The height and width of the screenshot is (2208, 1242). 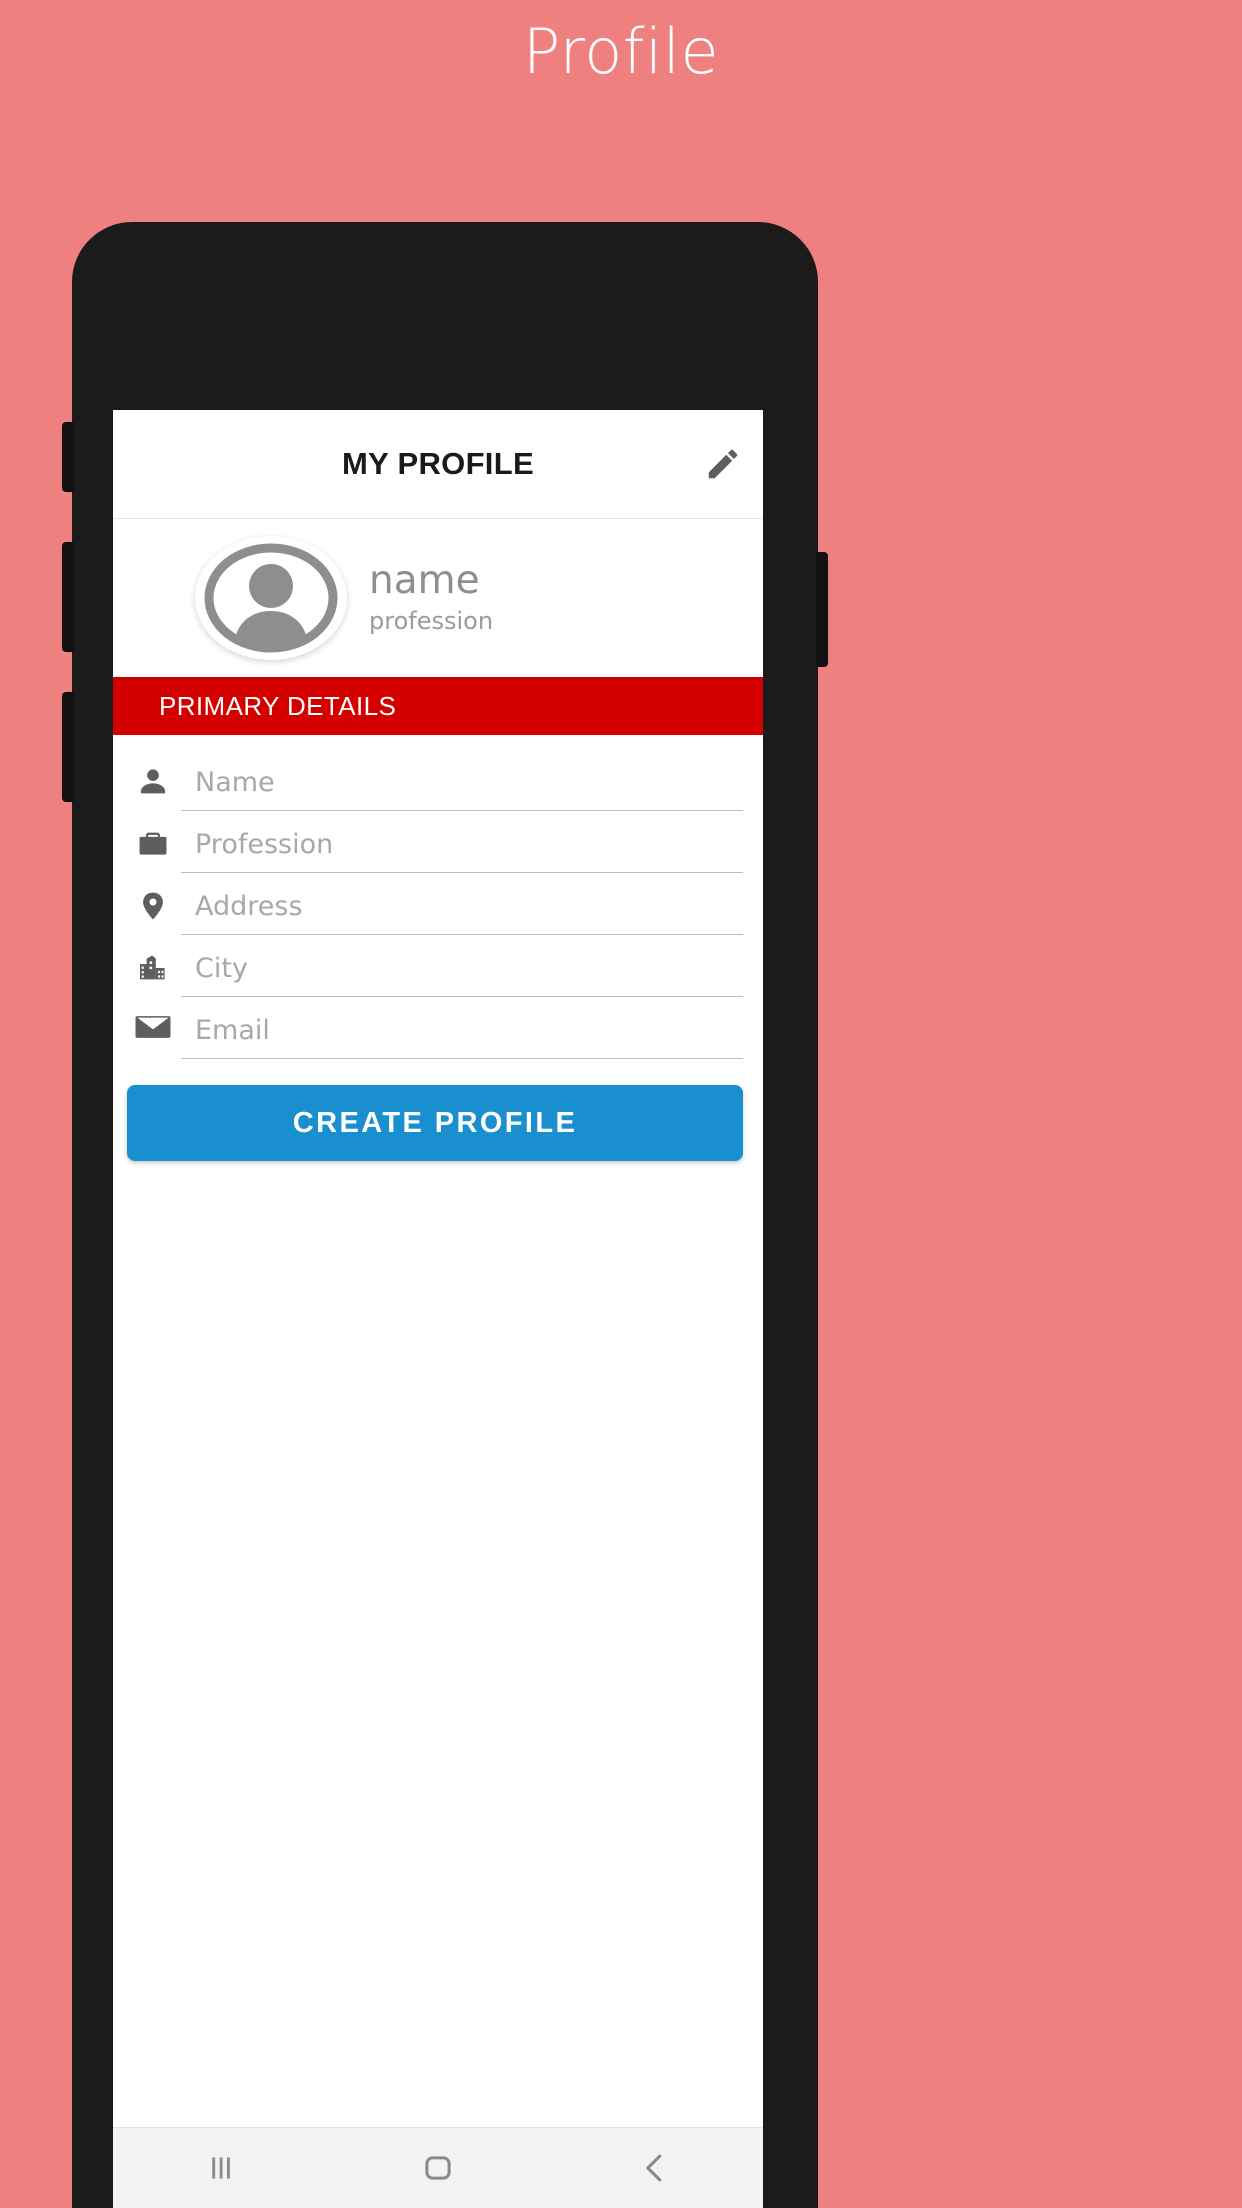 What do you see at coordinates (462, 789) in the screenshot?
I see `name-input` at bounding box center [462, 789].